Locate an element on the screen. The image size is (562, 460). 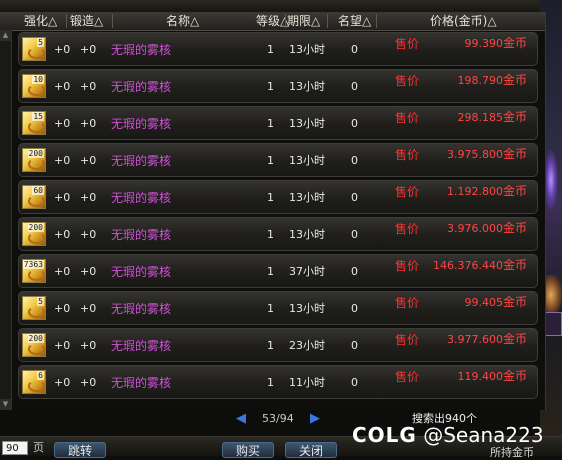
list-scrollbar: ▲ ▼ is located at coordinates (6, 220).